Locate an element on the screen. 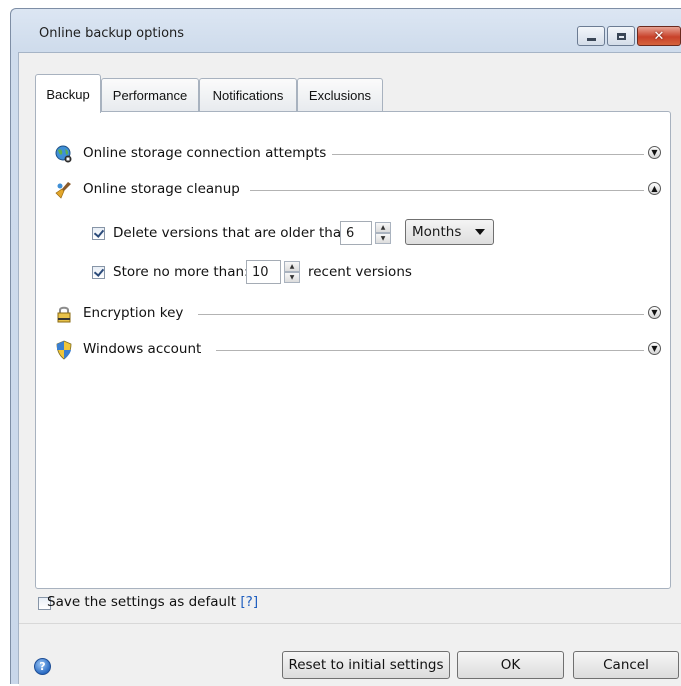 This screenshot has width=681, height=686. close-button: ✕ is located at coordinates (659, 36).